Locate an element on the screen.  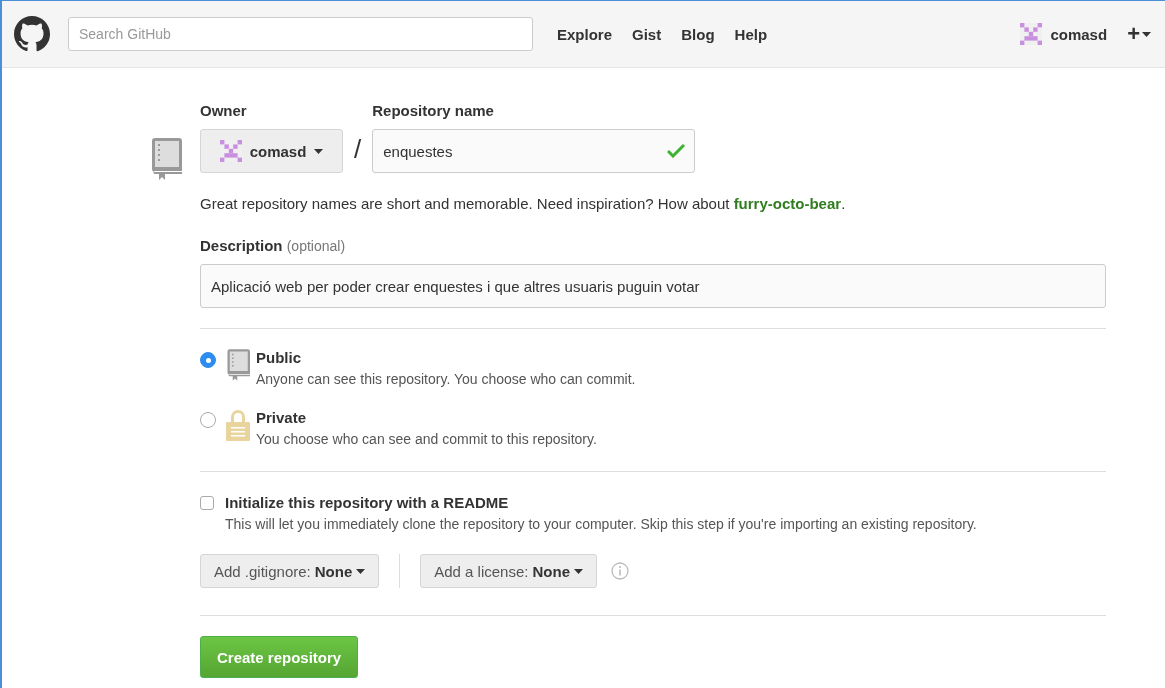
octocat-logo-icon is located at coordinates (32, 34).